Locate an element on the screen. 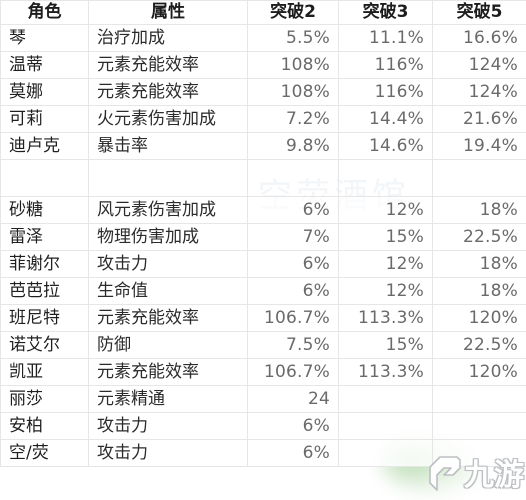 This screenshot has height=500, width=526. cell-ascension-3: 14.4% is located at coordinates (385, 119).